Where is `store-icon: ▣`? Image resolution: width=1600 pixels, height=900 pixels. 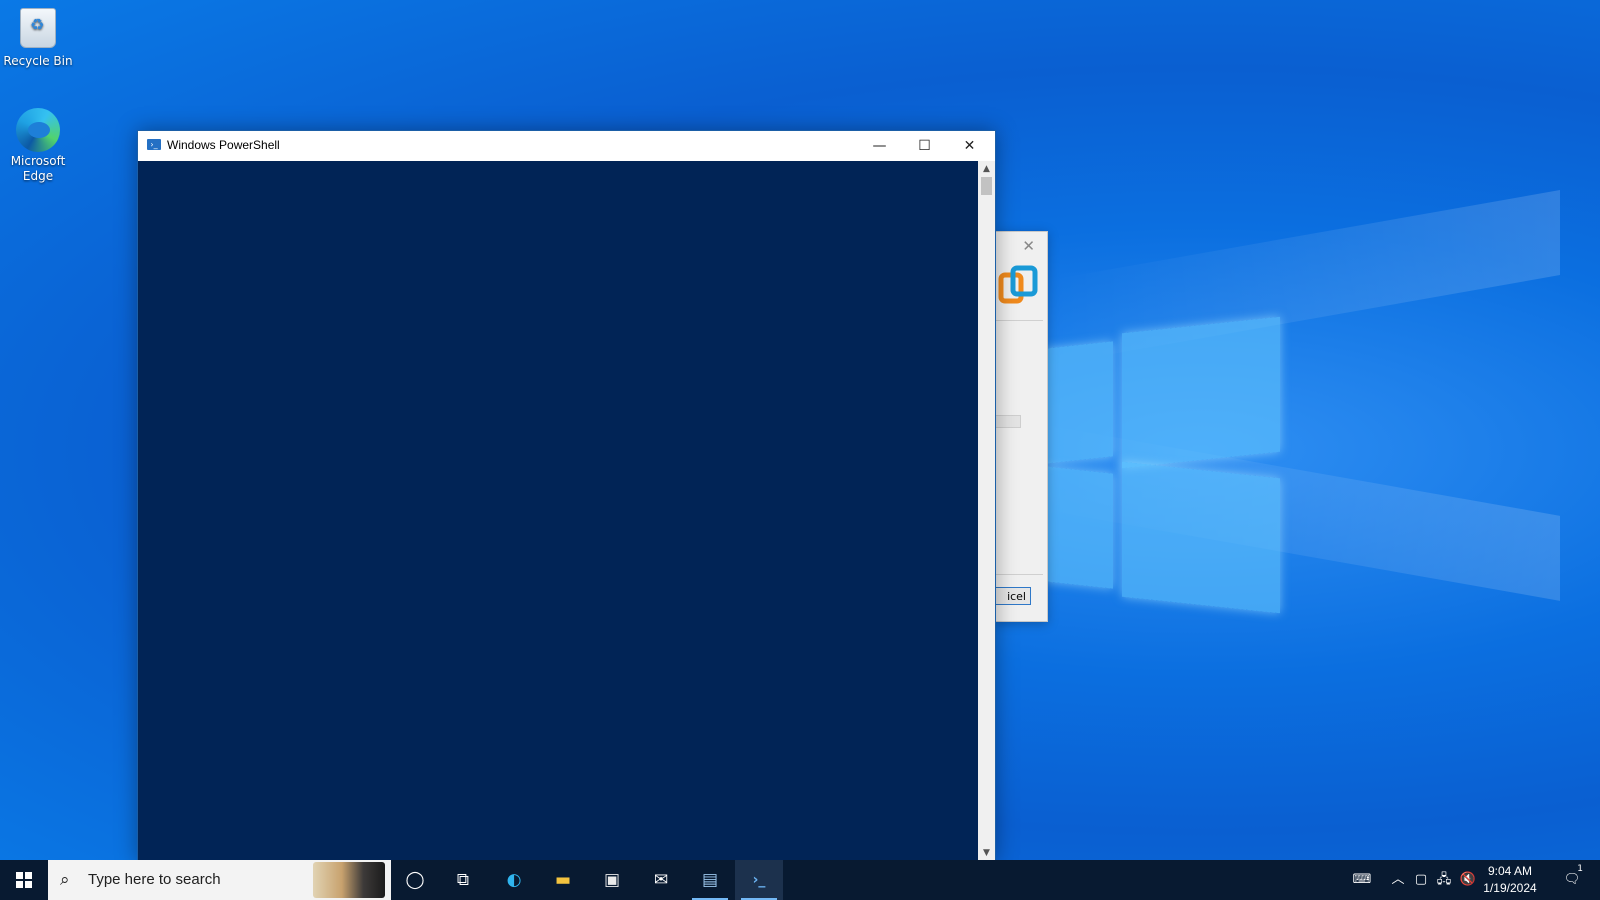 store-icon: ▣ is located at coordinates (612, 880).